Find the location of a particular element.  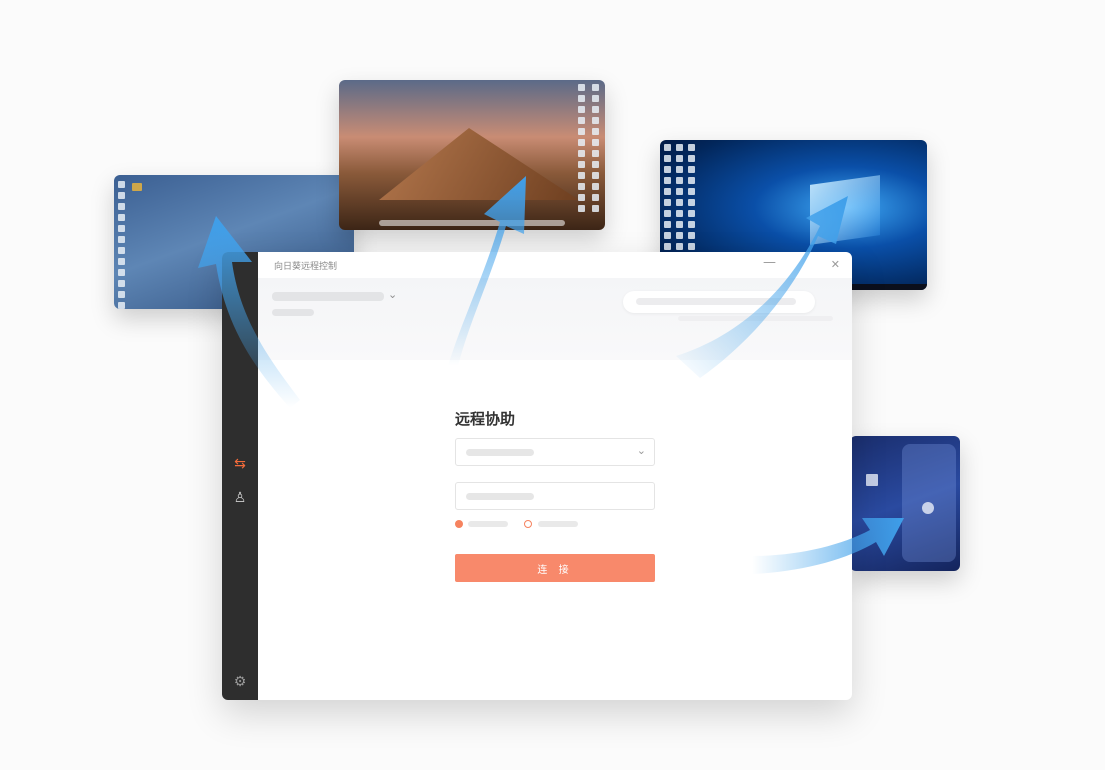

input-placeholder is located at coordinates (500, 496).